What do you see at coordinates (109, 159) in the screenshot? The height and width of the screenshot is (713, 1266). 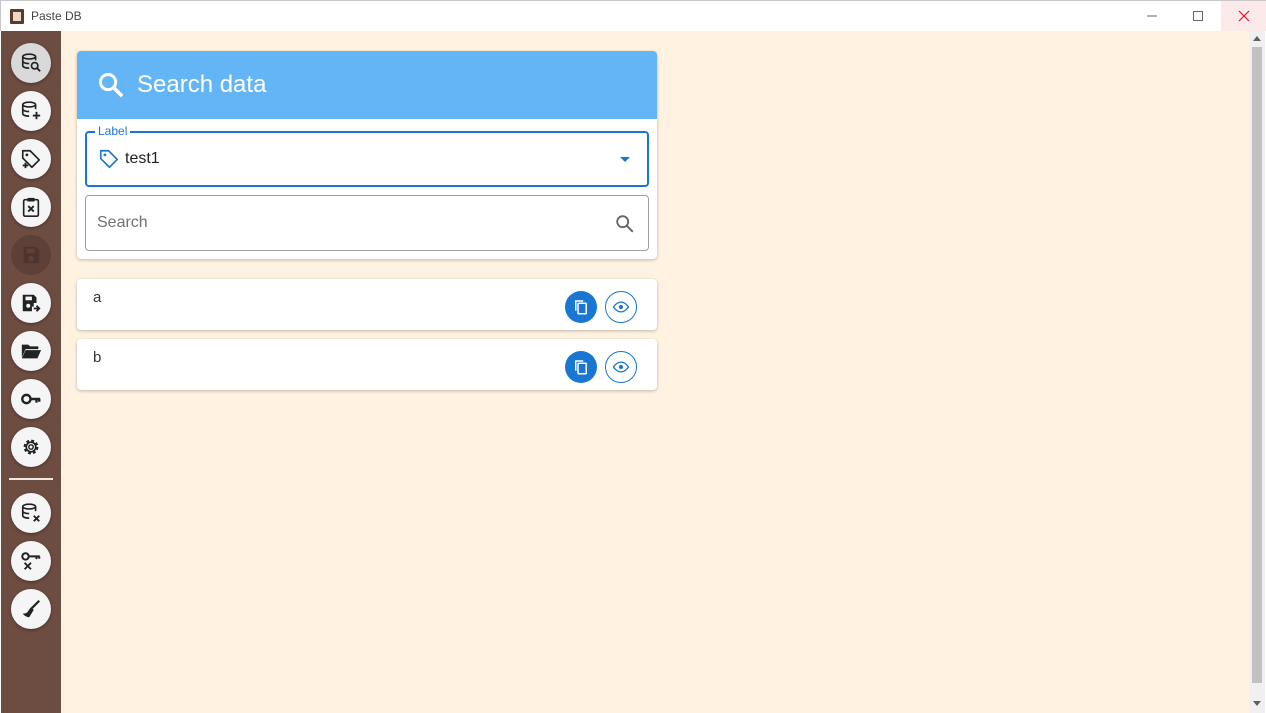 I see `tag-icon` at bounding box center [109, 159].